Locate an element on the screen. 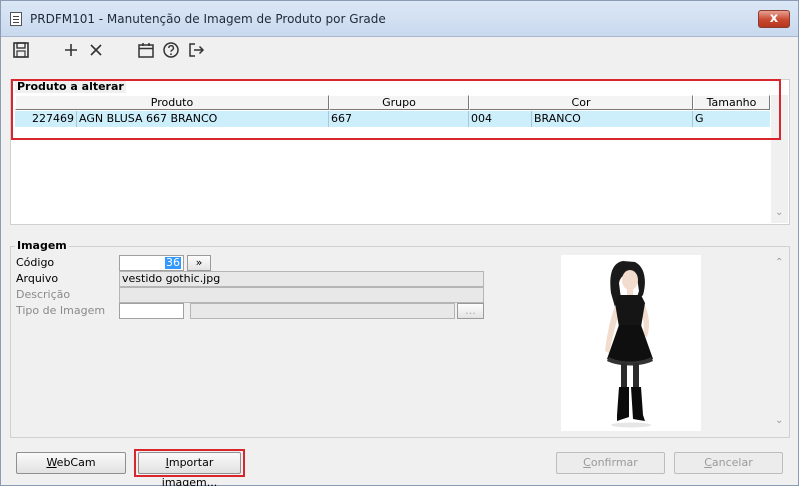 The height and width of the screenshot is (486, 799). preview-vertical-scrollbar: ⌃ ⌄ is located at coordinates (779, 343).